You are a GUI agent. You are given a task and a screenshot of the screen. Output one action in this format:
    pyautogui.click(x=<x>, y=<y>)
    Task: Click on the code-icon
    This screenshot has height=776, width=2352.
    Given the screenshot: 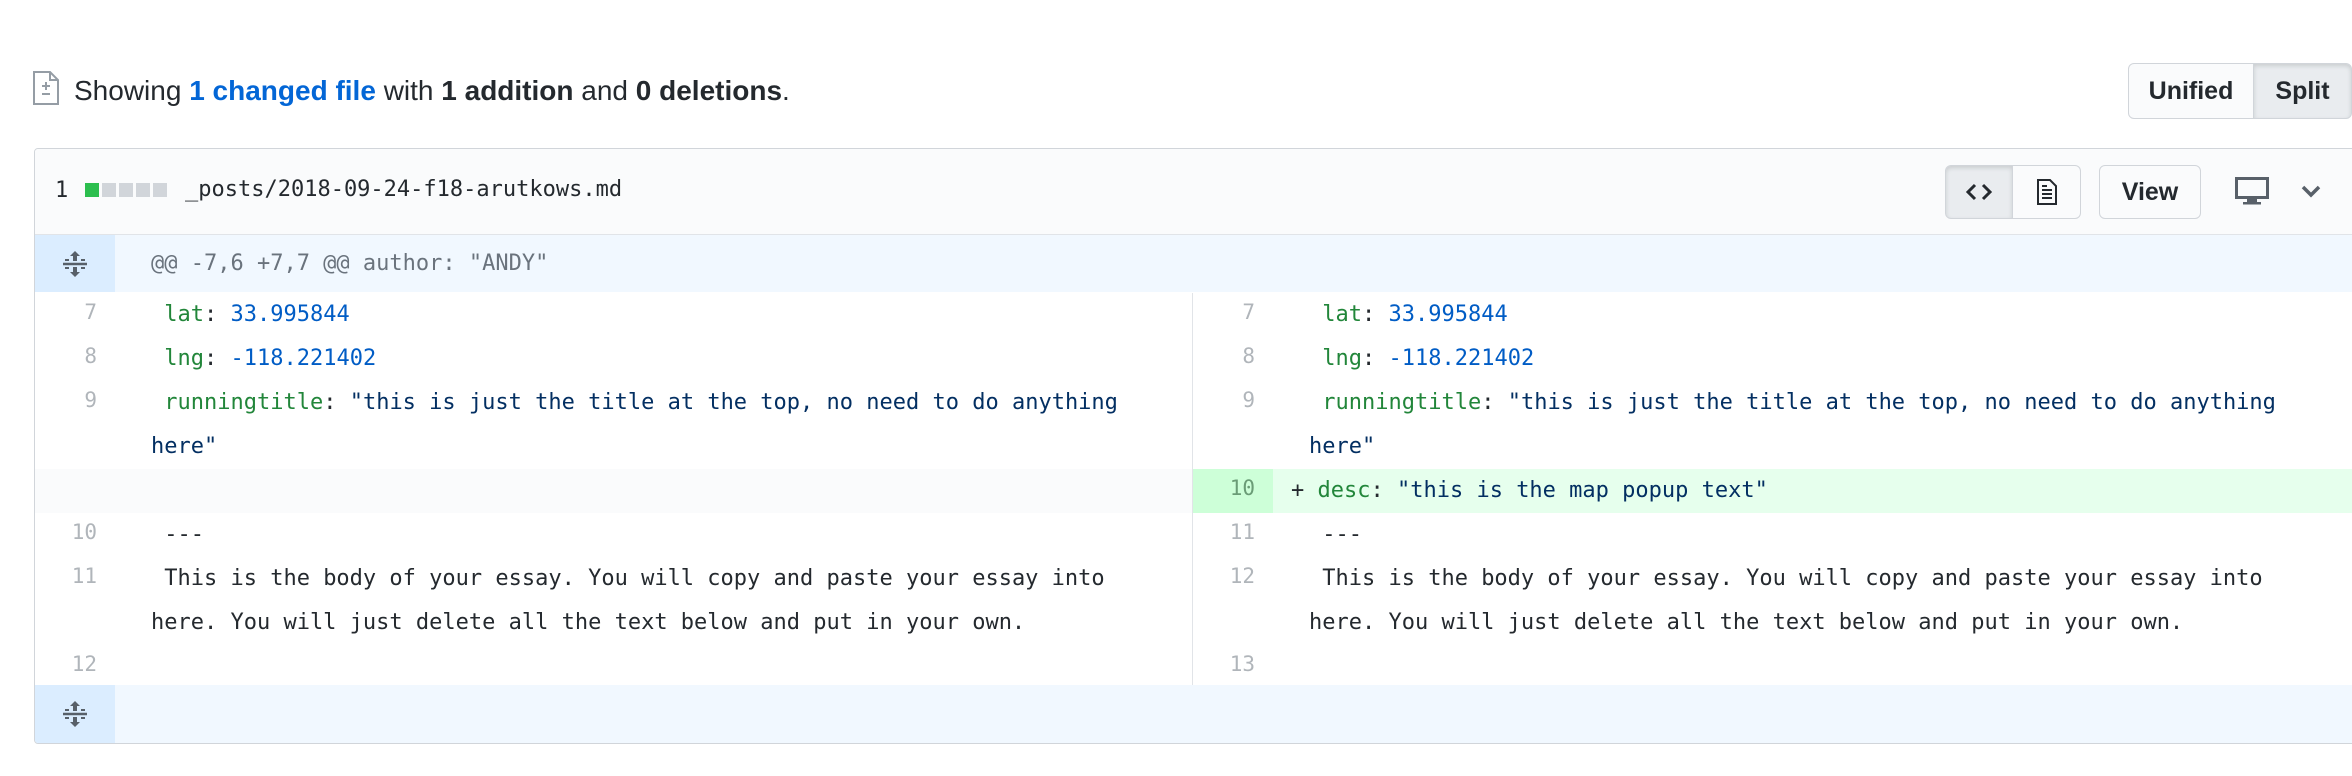 What is the action you would take?
    pyautogui.click(x=1979, y=192)
    